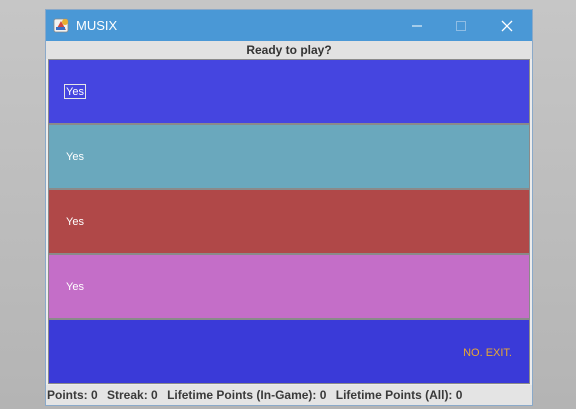  Describe the element at coordinates (289, 91) in the screenshot. I see `option-panel-1: Yes` at that location.